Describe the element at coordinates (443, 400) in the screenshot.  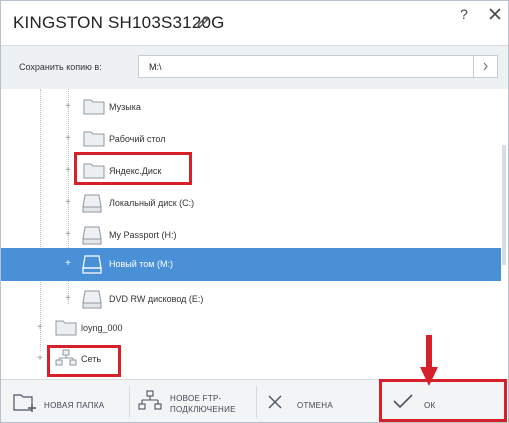
I see `highlight-ok-button` at that location.